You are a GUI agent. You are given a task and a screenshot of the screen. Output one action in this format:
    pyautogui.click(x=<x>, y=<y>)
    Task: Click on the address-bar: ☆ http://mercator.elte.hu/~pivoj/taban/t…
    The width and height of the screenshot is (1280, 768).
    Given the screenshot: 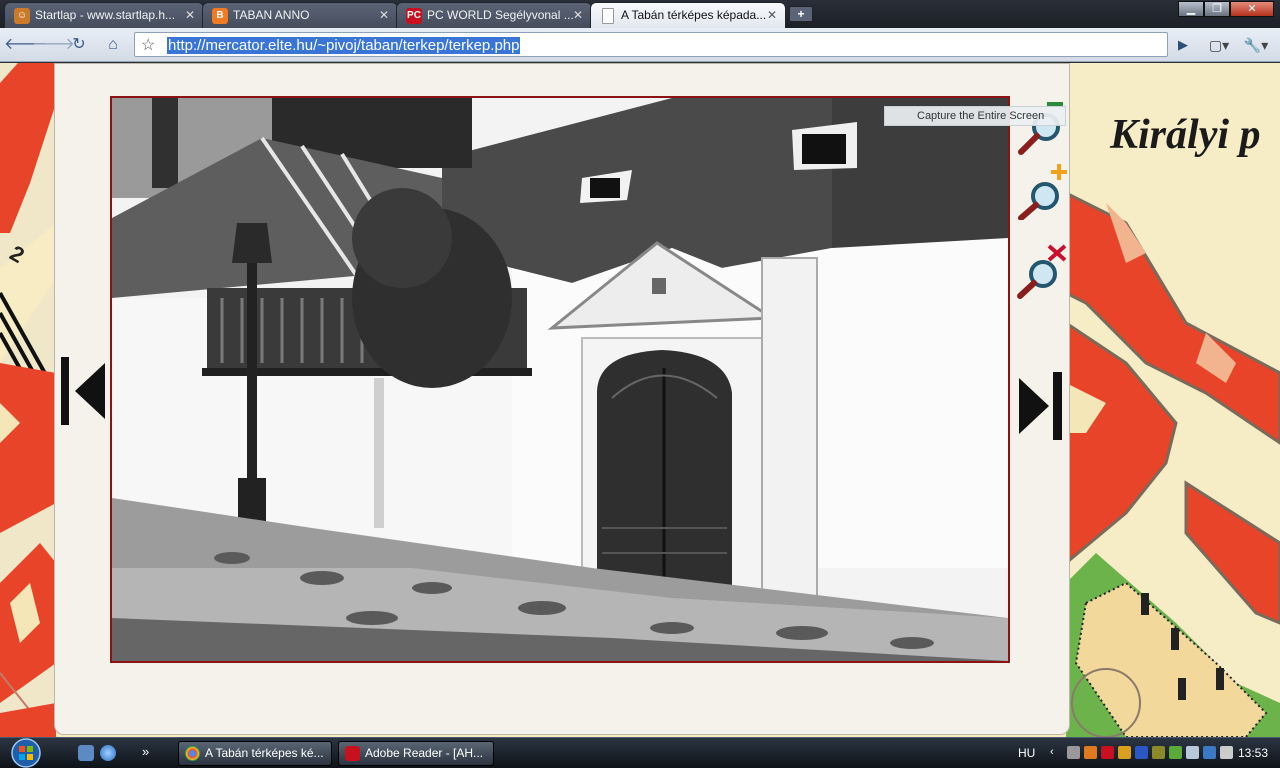 What is the action you would take?
    pyautogui.click(x=651, y=44)
    